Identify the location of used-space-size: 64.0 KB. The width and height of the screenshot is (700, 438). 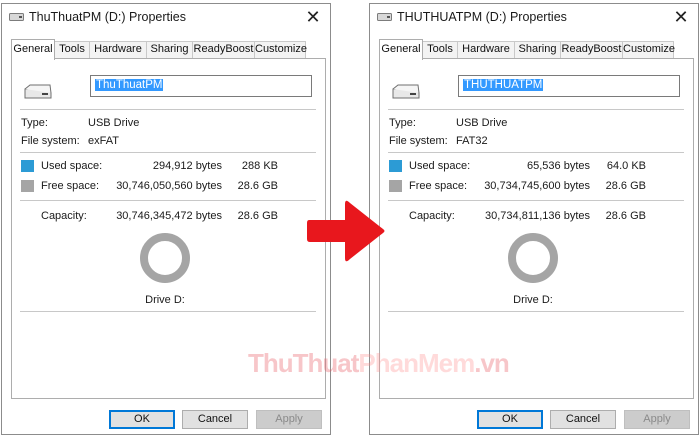
(626, 166).